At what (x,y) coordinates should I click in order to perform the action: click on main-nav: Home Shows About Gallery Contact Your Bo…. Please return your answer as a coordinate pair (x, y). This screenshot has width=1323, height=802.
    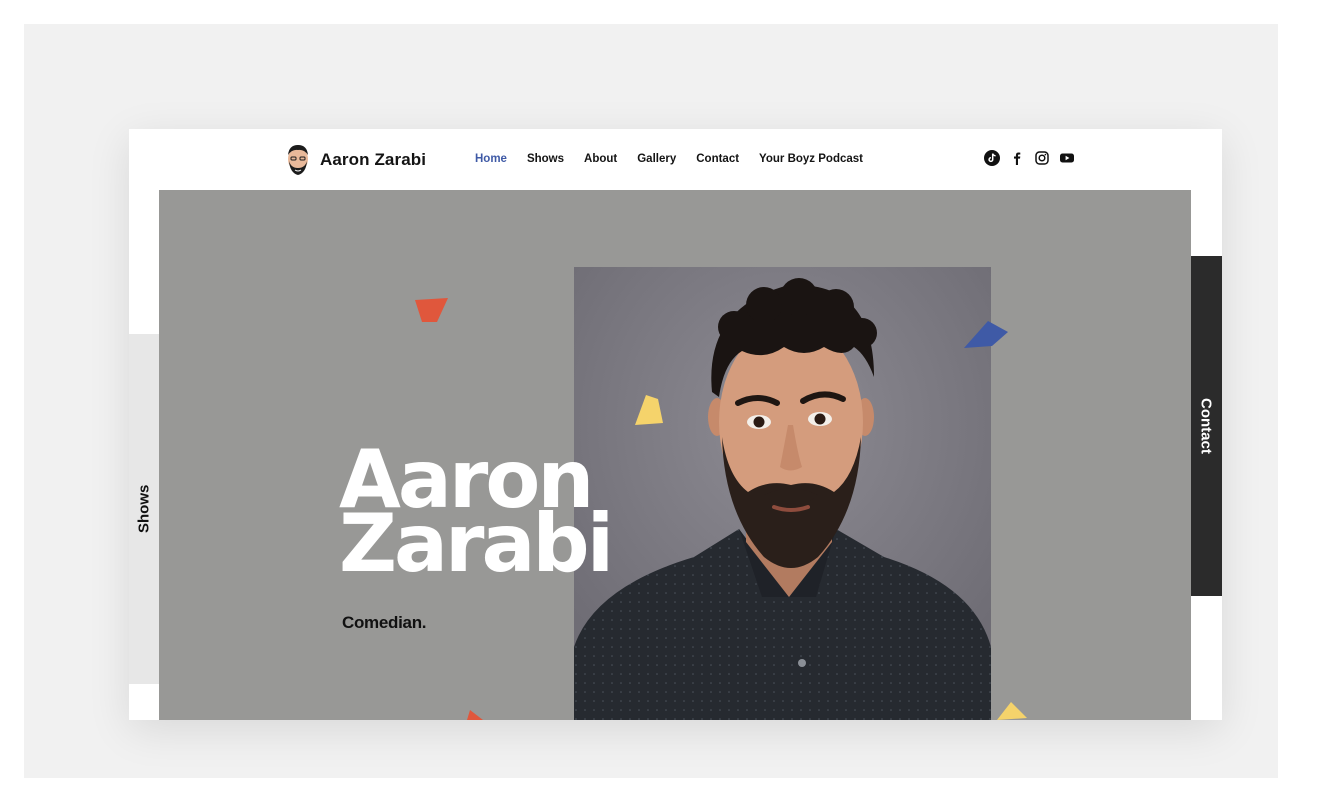
    Looking at the image, I should click on (669, 159).